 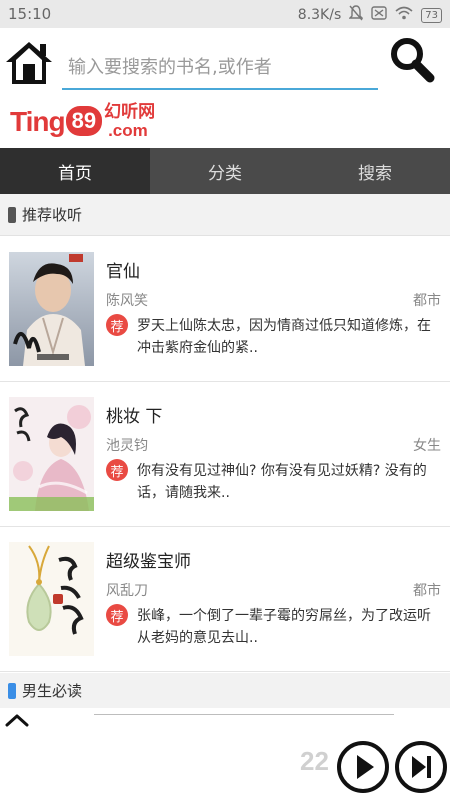 I want to click on site-logo: Ting 89 幻听网 .com, so click(x=82, y=123).